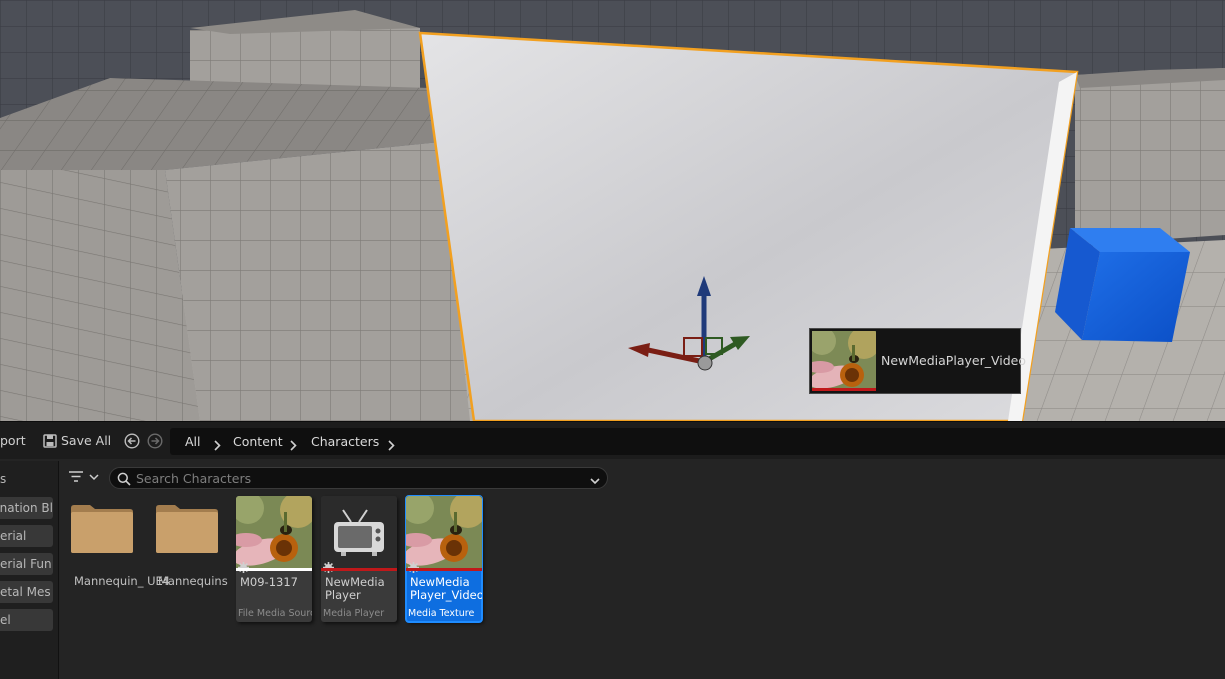 The image size is (1225, 679). Describe the element at coordinates (354, 613) in the screenshot. I see `asset-type-label: Media Player` at that location.